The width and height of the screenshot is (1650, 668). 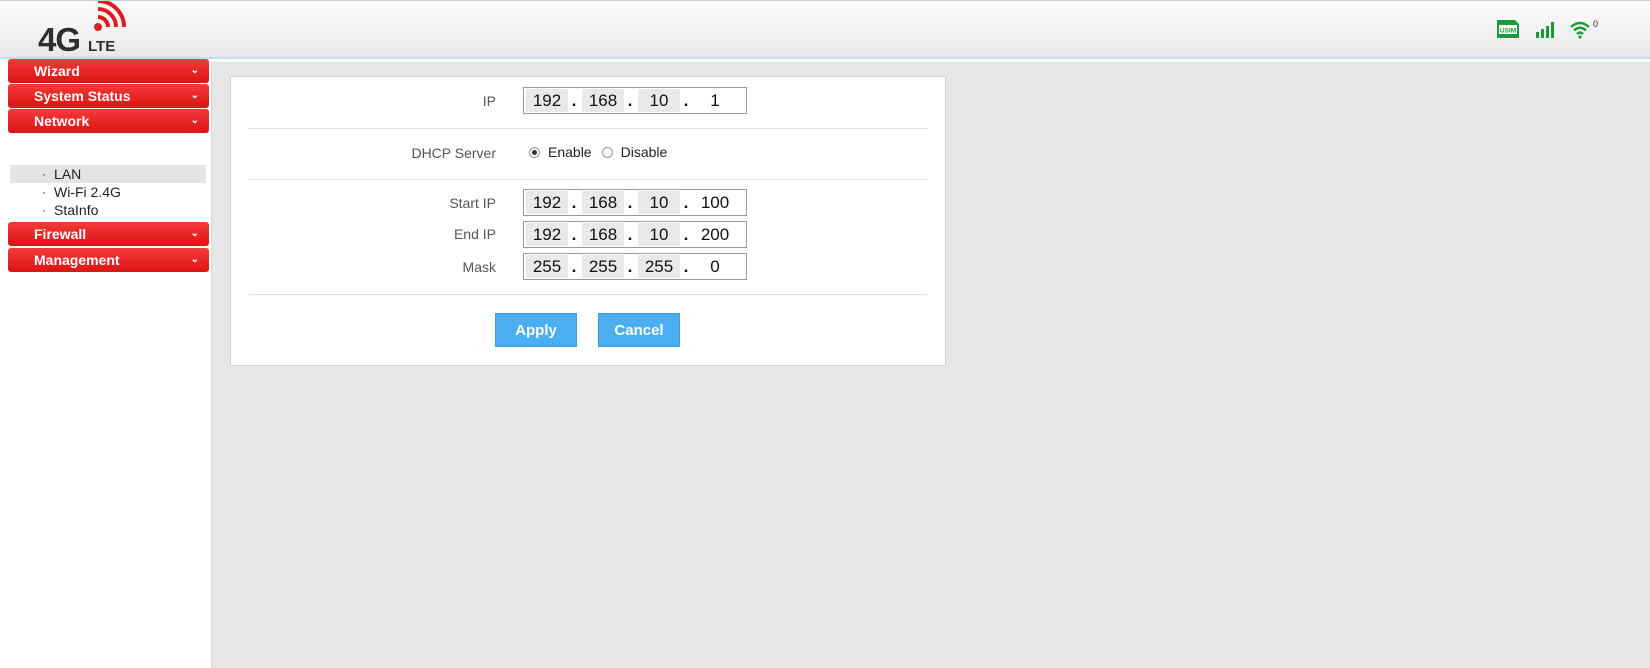 What do you see at coordinates (825, 29) in the screenshot?
I see `top-header: 4G LTE USIM 0` at bounding box center [825, 29].